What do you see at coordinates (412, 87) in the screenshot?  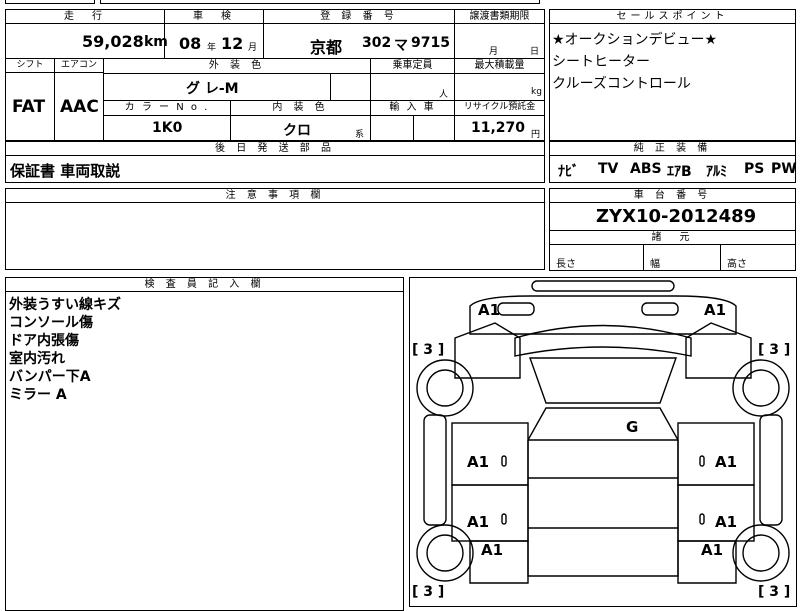 I see `capacity-cell: 人` at bounding box center [412, 87].